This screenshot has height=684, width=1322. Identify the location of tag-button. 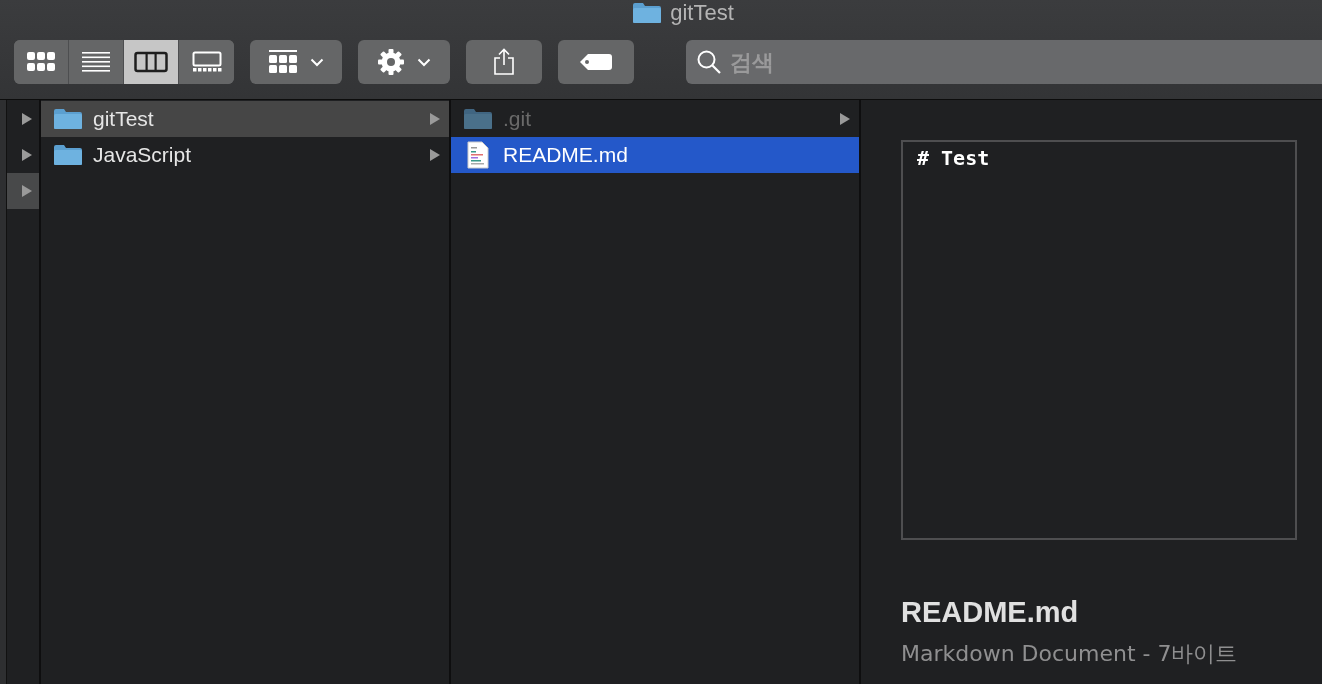
(596, 62).